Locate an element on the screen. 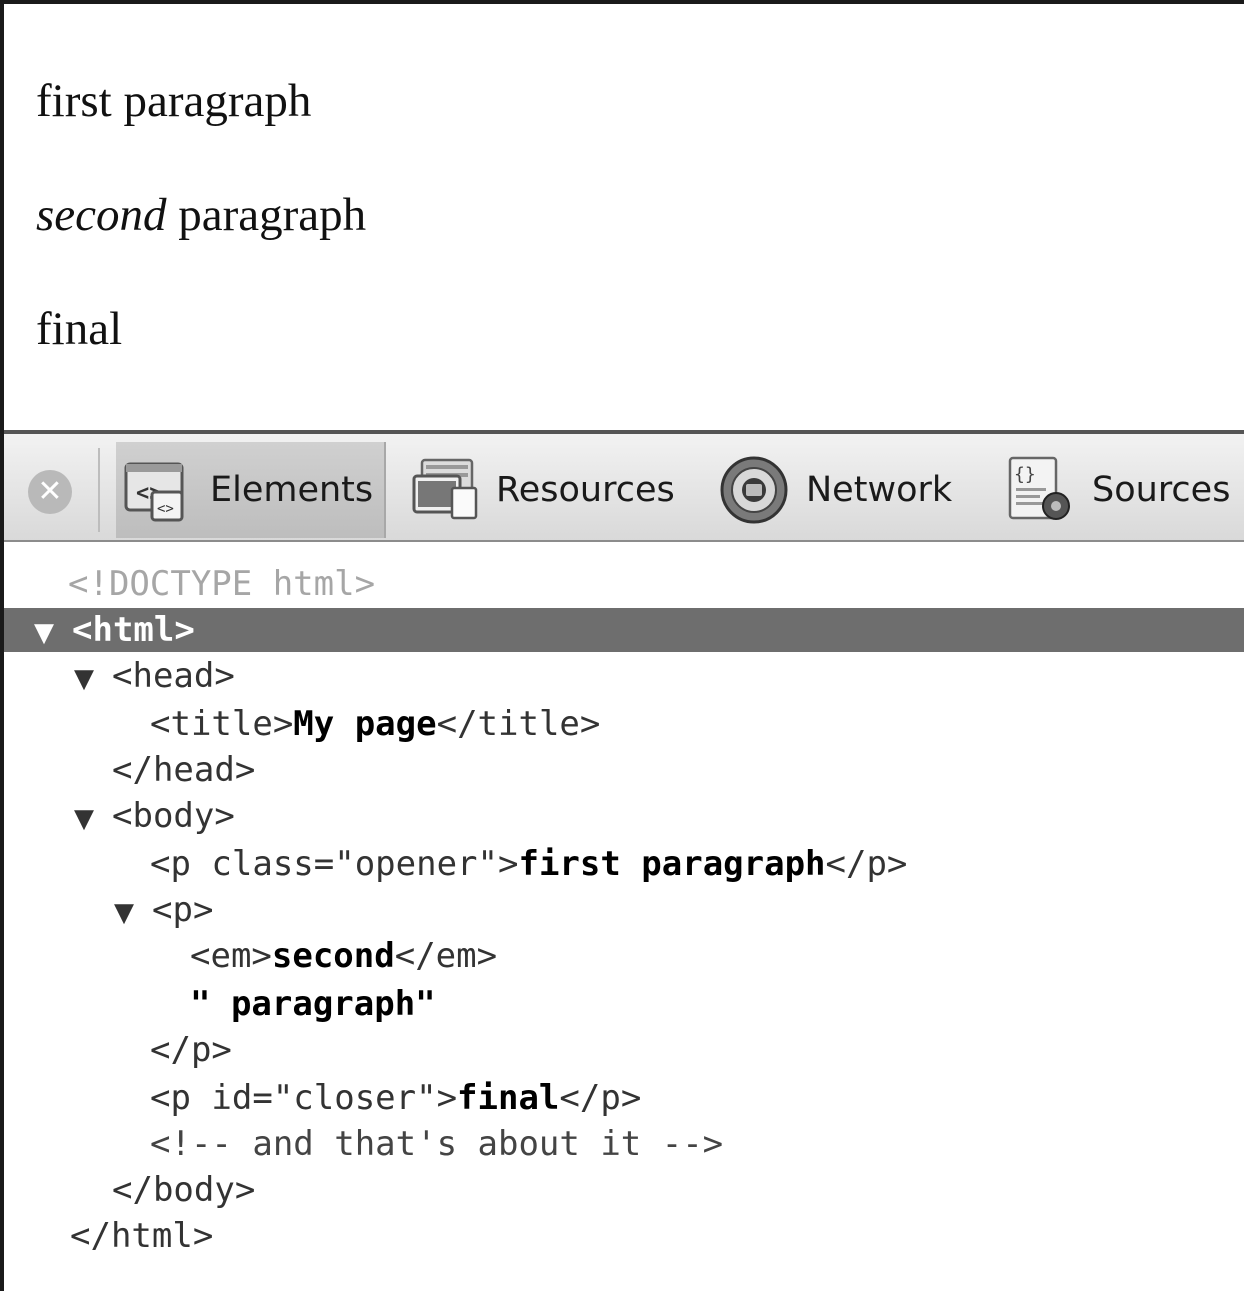 Image resolution: width=1244 pixels, height=1291 pixels. p3-open-tag: <p id="closer"> is located at coordinates (304, 1098).